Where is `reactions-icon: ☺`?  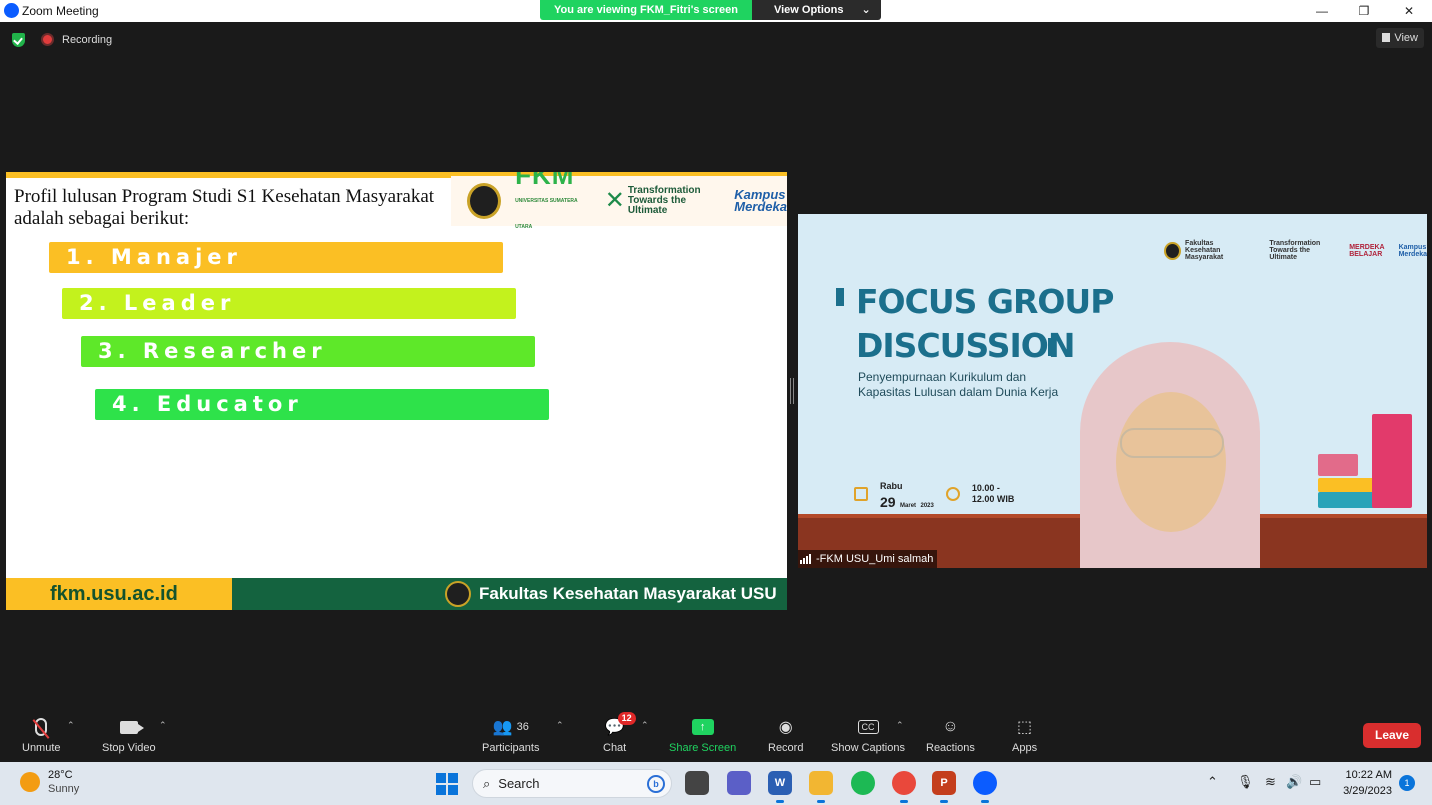 reactions-icon: ☺ is located at coordinates (950, 726).